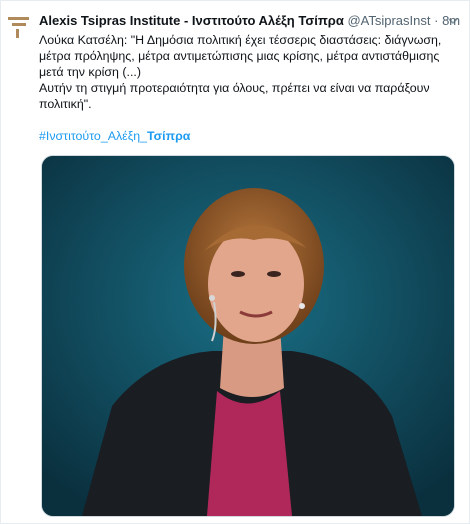 This screenshot has width=470, height=524. What do you see at coordinates (93, 136) in the screenshot?
I see `hashtag-prefix: #Ινστιτούτο_Αλέξη_` at bounding box center [93, 136].